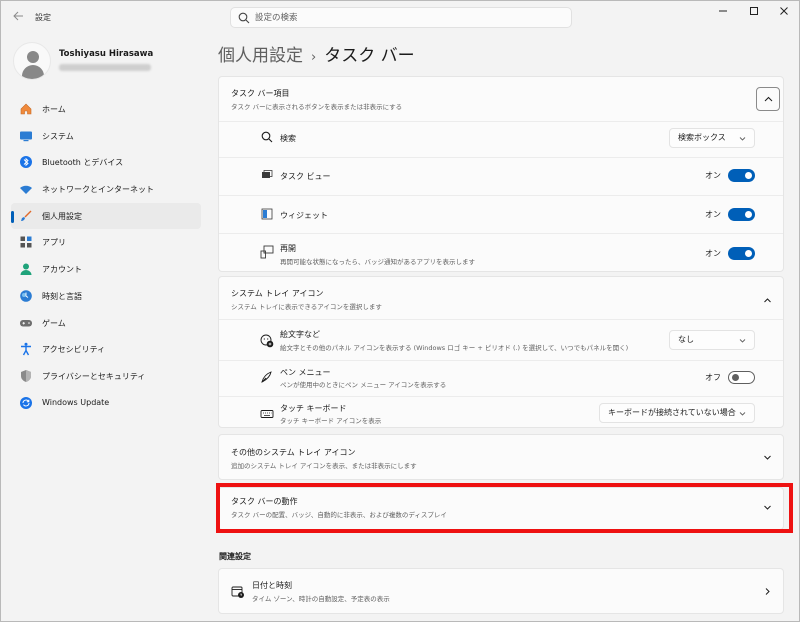 The image size is (800, 622). Describe the element at coordinates (305, 176) in the screenshot. I see `row-label-task-view: タスク ビュー` at that location.